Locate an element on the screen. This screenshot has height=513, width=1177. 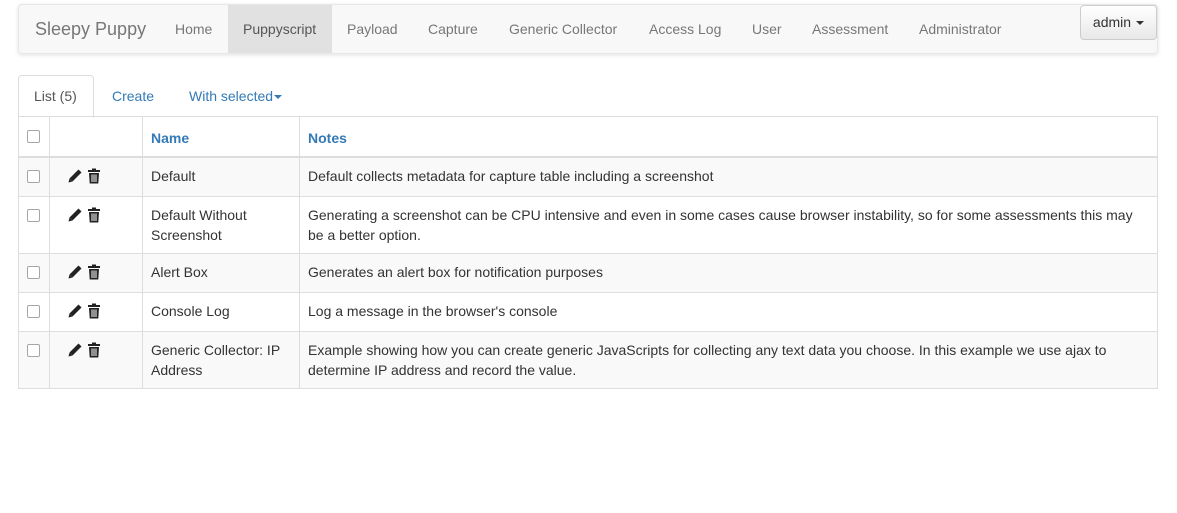
nav-access-log: Access Log is located at coordinates (685, 29).